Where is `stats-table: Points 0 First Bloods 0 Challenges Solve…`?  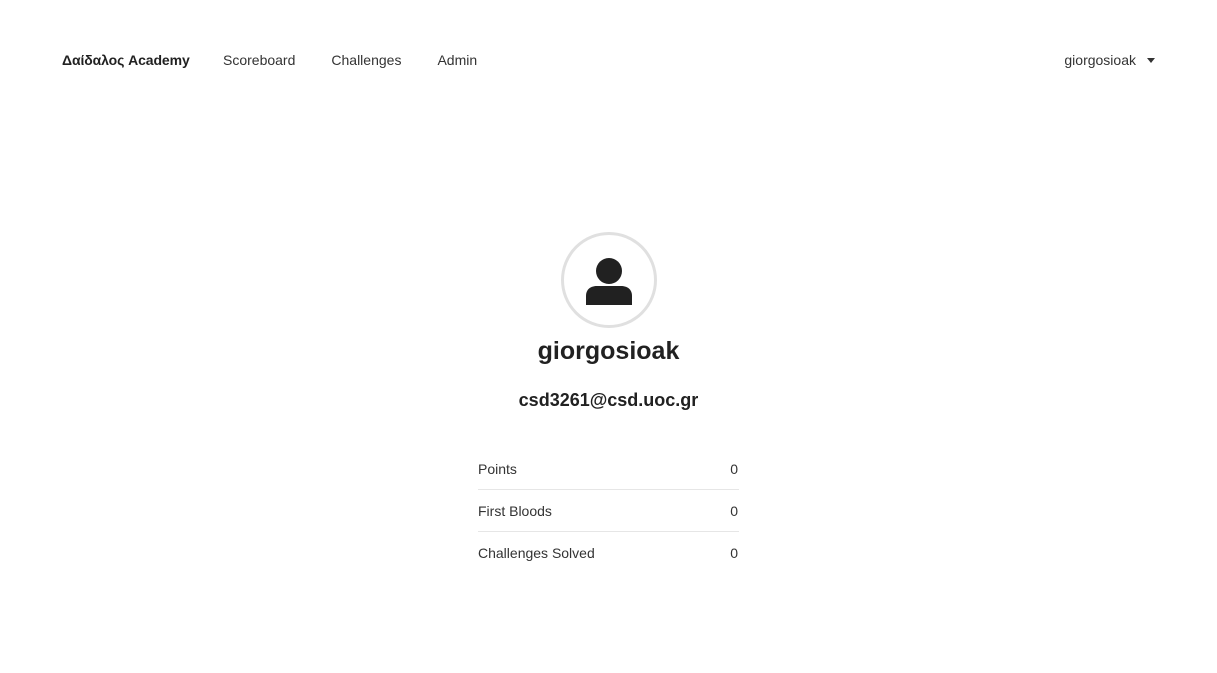
stats-table: Points 0 First Bloods 0 Challenges Solve… is located at coordinates (608, 511).